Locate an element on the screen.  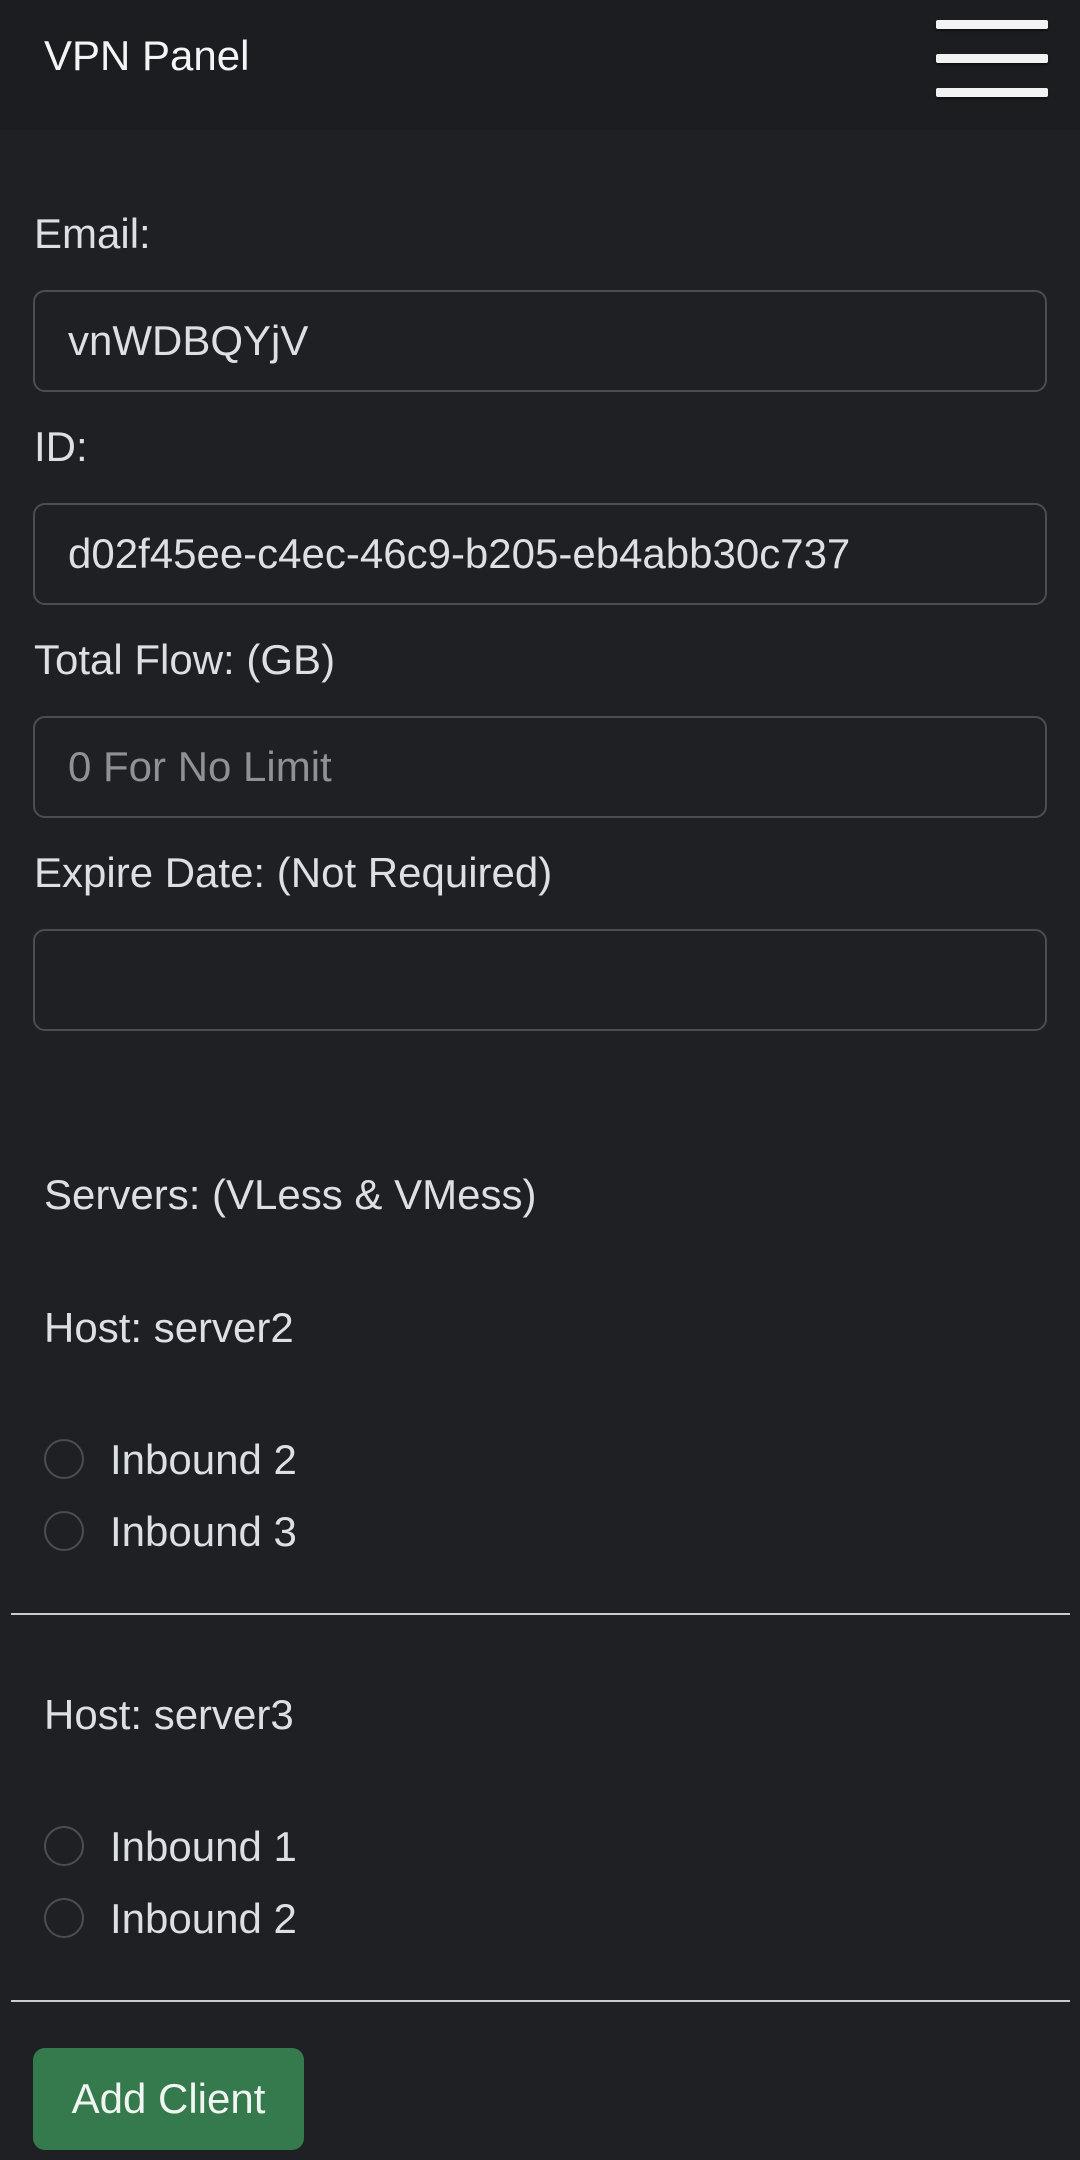
top-navbar: VPN Panel is located at coordinates (540, 65).